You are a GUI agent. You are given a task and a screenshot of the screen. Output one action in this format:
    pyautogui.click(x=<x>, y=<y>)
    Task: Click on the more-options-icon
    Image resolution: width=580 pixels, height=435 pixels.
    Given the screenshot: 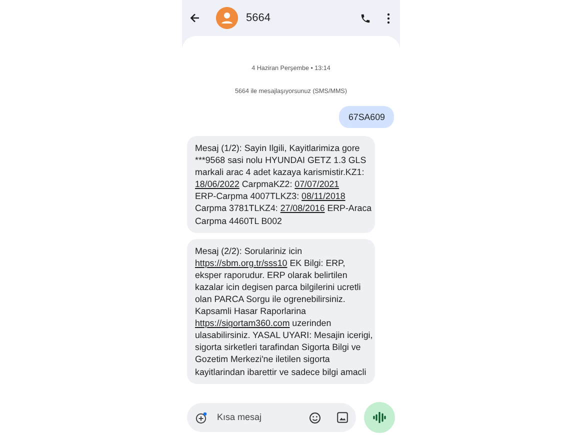 What is the action you would take?
    pyautogui.click(x=388, y=18)
    